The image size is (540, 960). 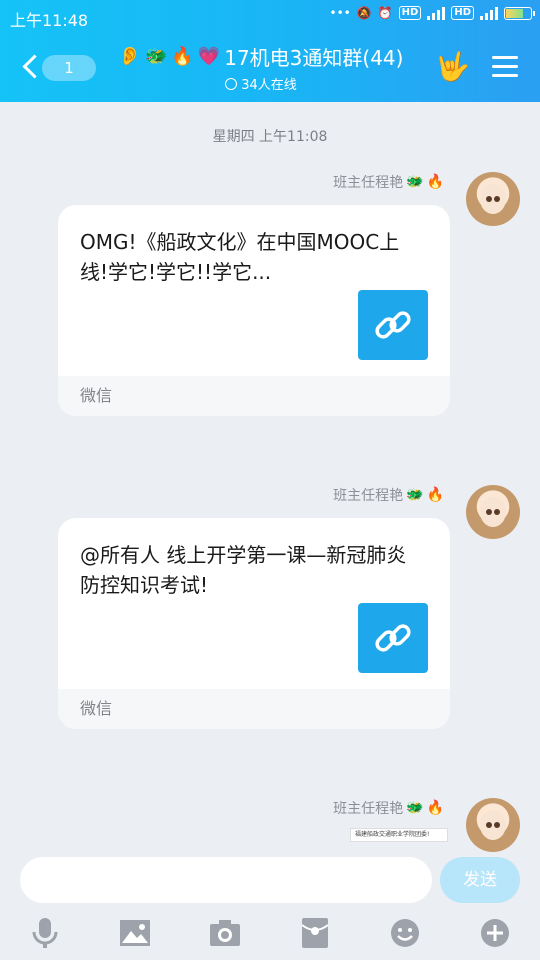 I want to click on image-icon, so click(x=135, y=933).